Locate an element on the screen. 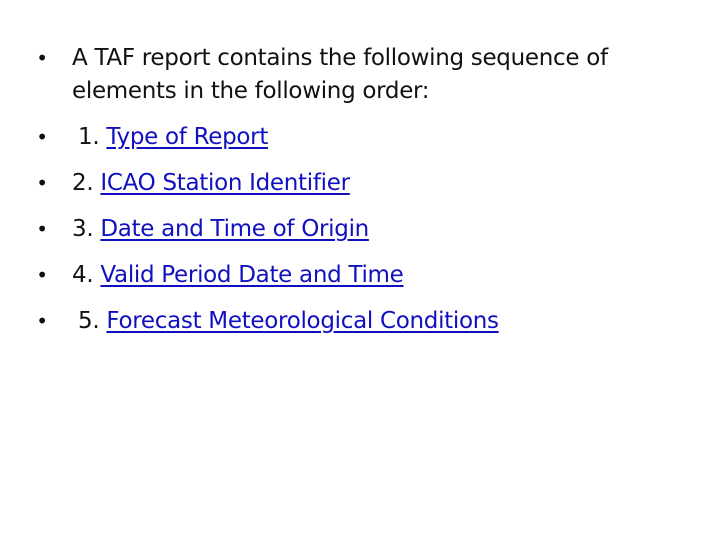 This screenshot has width=720, height=540. list-item: • 5. Forecast Meteorological Conditions is located at coordinates (357, 321).